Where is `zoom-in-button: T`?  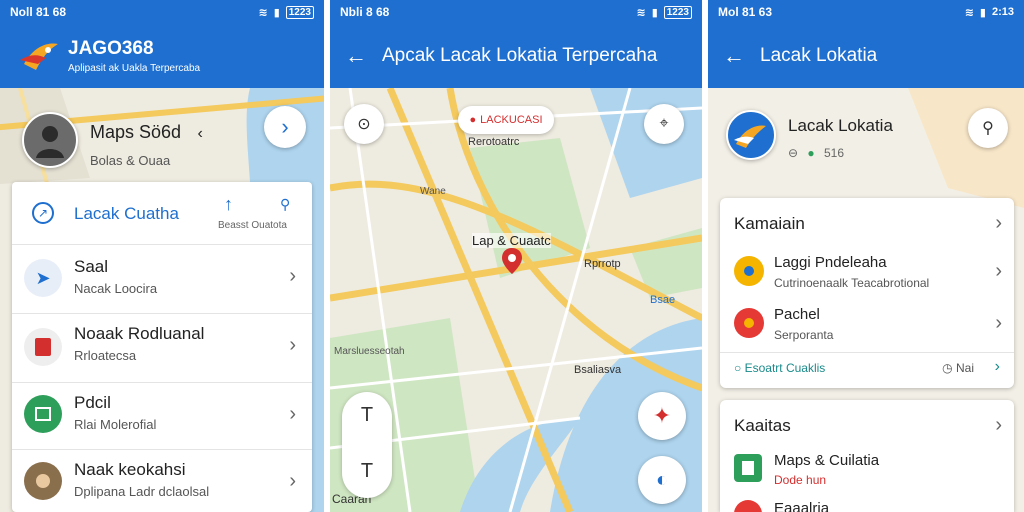
zoom-in-button: T is located at coordinates (367, 415).